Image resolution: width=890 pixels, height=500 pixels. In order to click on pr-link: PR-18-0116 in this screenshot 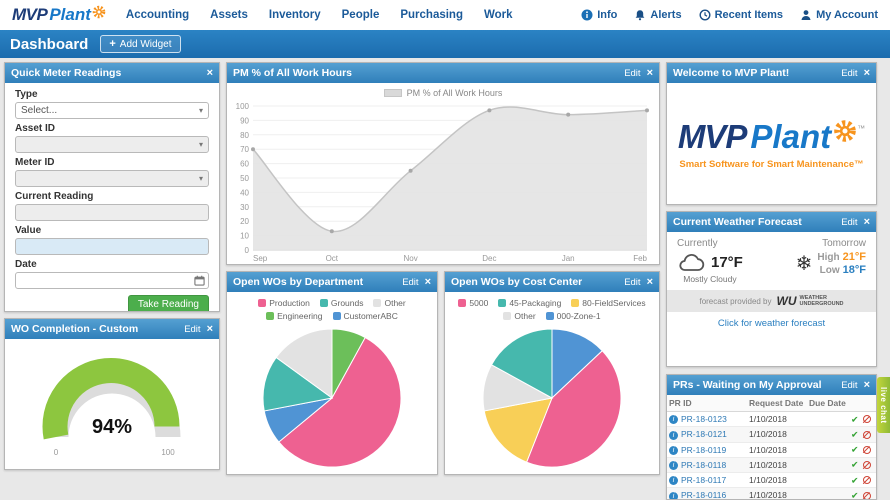, I will do `click(703, 494)`.